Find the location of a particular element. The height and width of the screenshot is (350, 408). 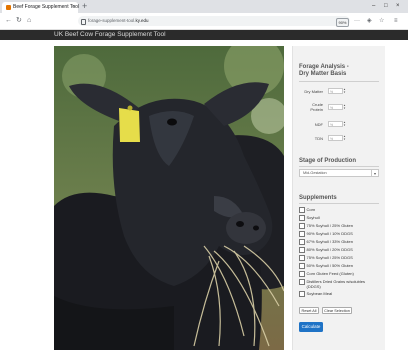

back-icon: ← is located at coordinates (8, 21).